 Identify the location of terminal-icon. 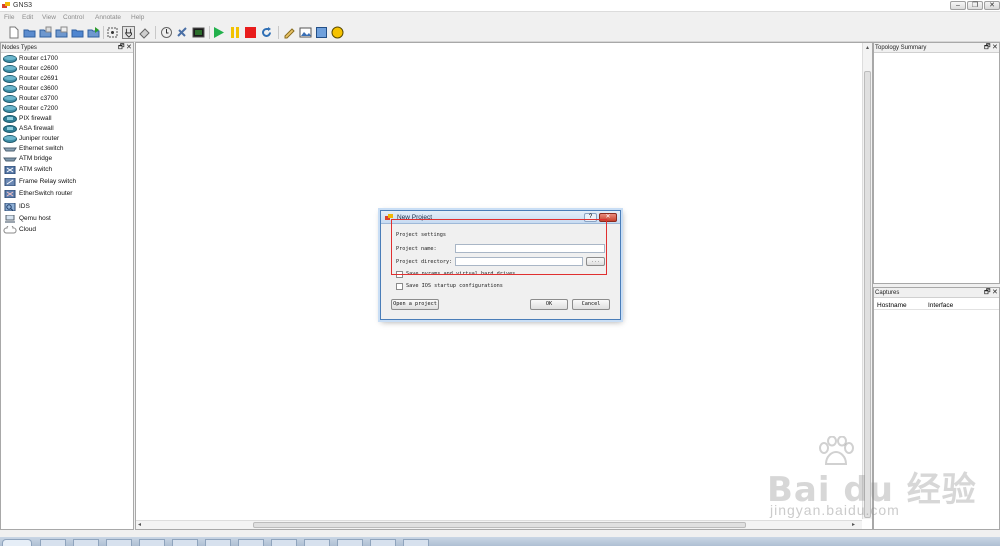
(198, 32).